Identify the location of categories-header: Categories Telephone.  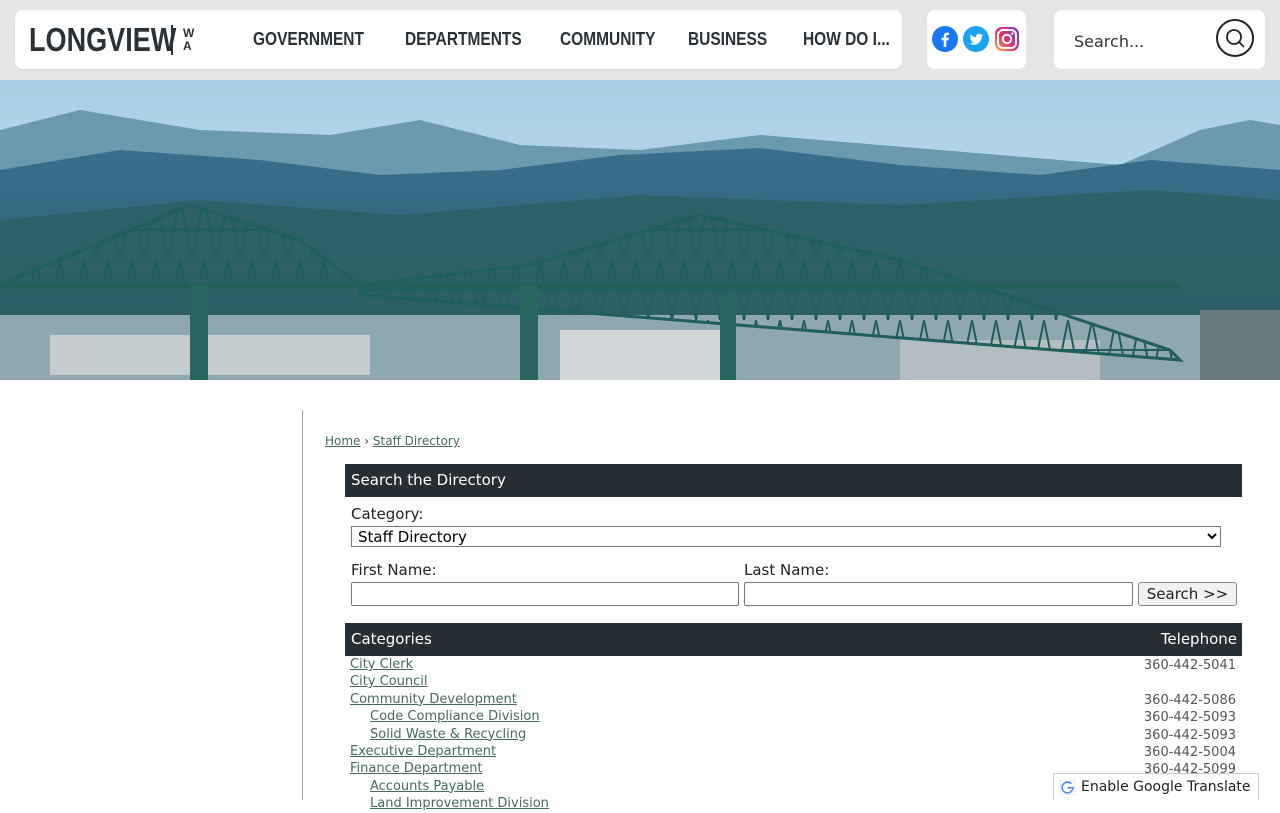
(793, 639).